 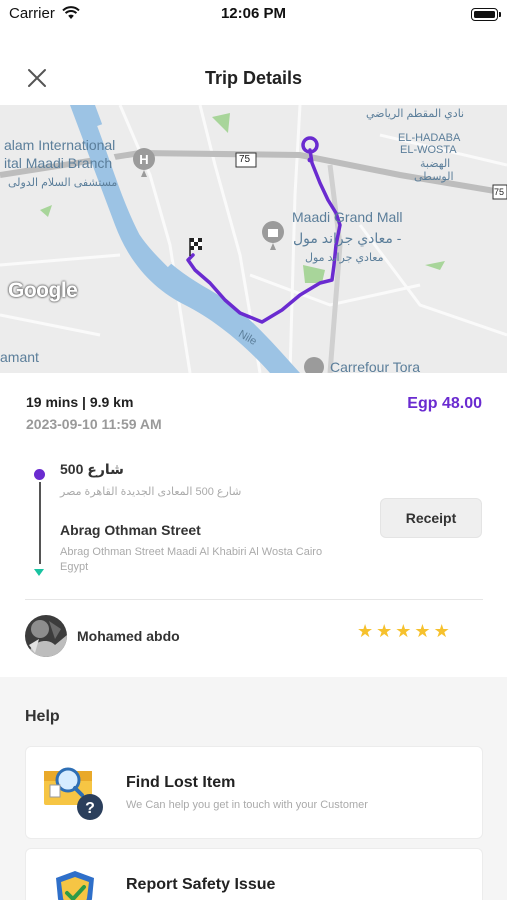 What do you see at coordinates (42, 716) in the screenshot?
I see `help-title: Help` at bounding box center [42, 716].